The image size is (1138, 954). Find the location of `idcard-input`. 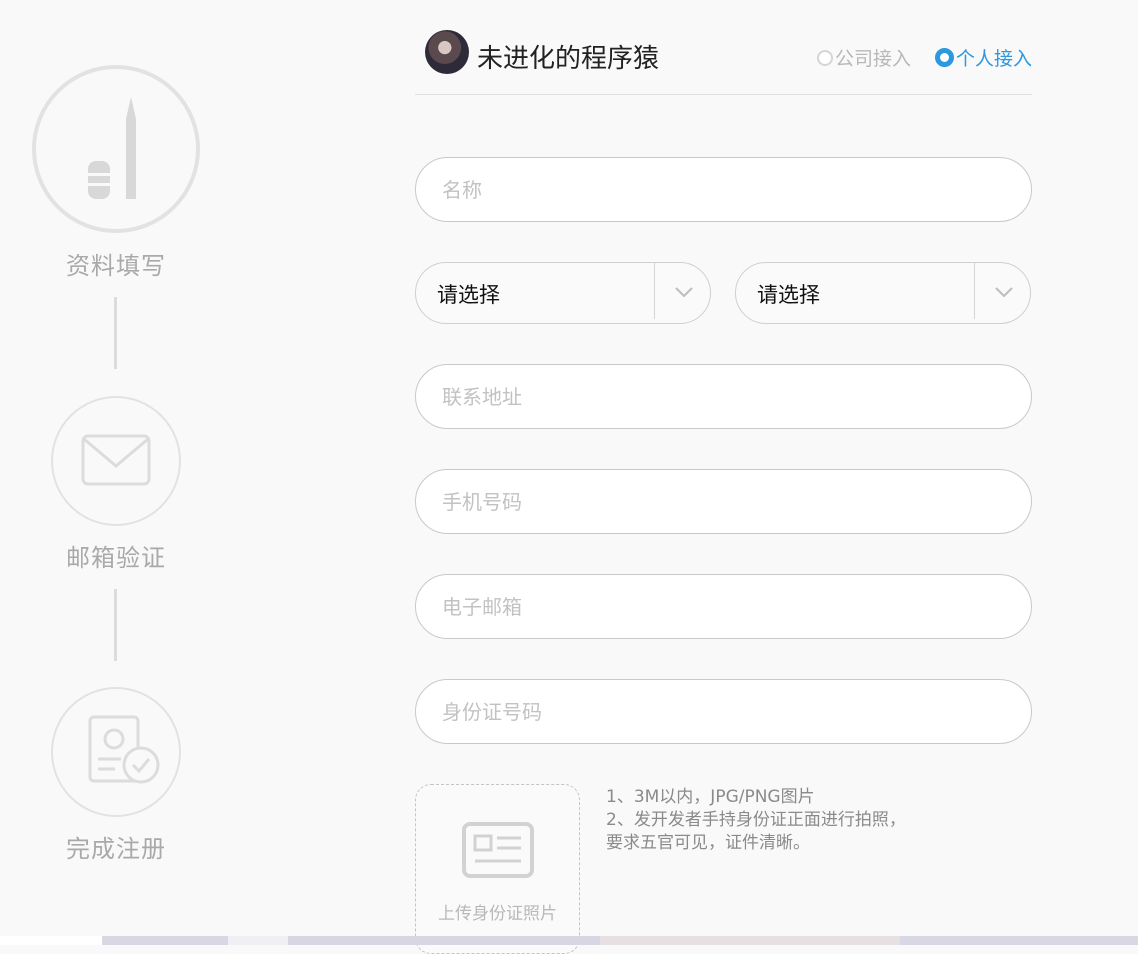

idcard-input is located at coordinates (723, 711).